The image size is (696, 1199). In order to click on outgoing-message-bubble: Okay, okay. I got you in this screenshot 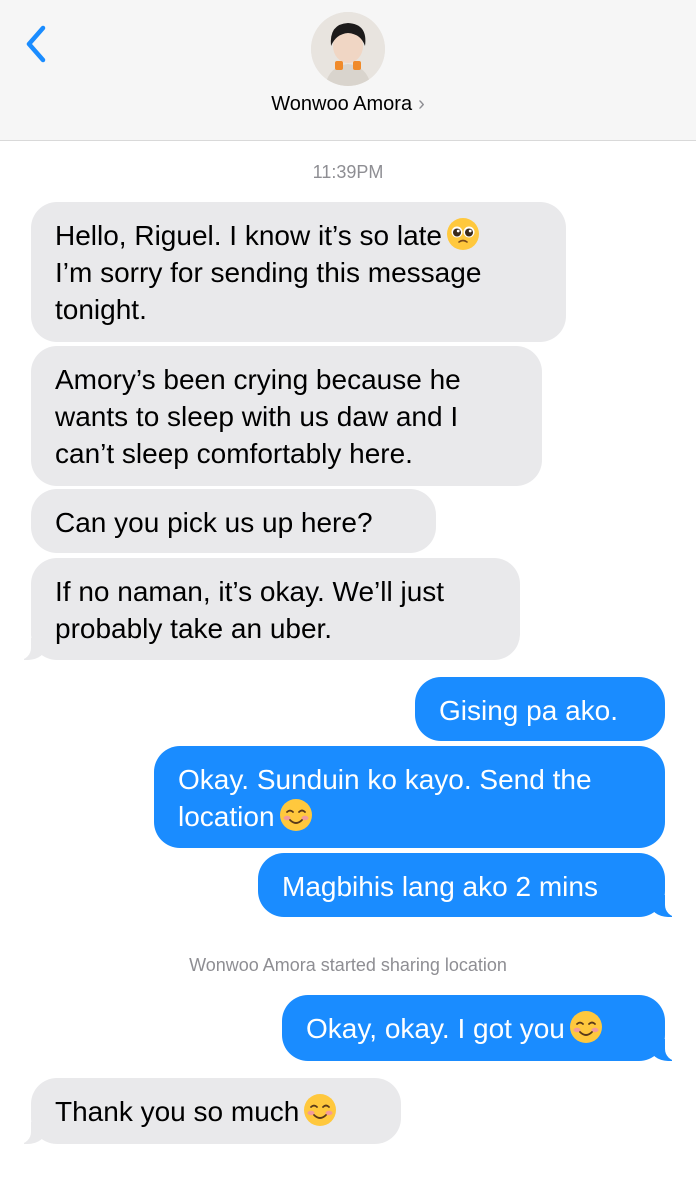, I will do `click(485, 1028)`.